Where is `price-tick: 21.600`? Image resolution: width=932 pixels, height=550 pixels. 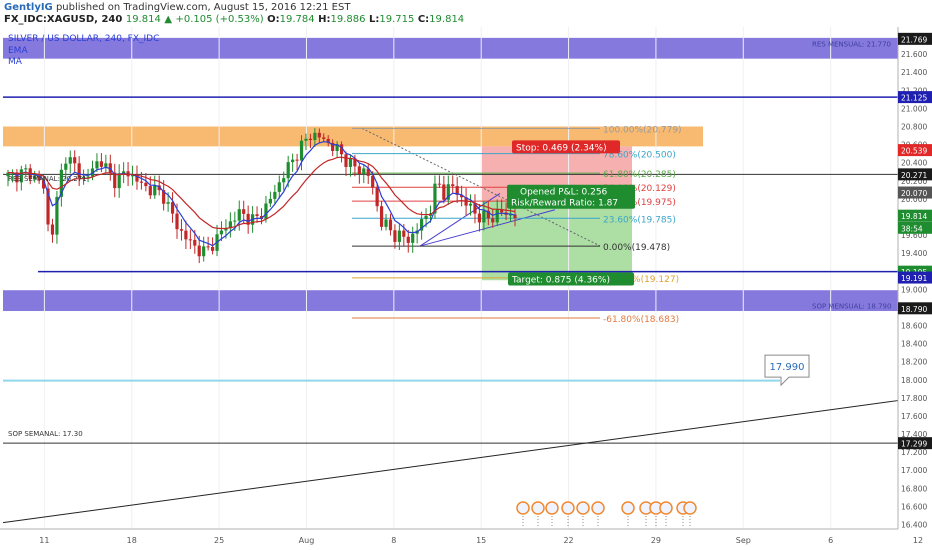
price-tick: 21.600 is located at coordinates (914, 54).